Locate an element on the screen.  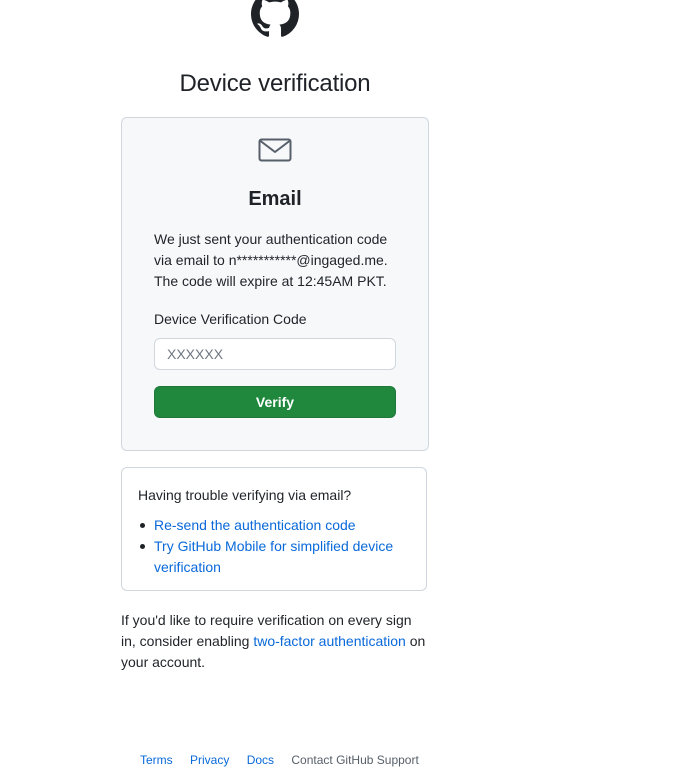
list-item: Re-send the authentication code is located at coordinates (278, 525).